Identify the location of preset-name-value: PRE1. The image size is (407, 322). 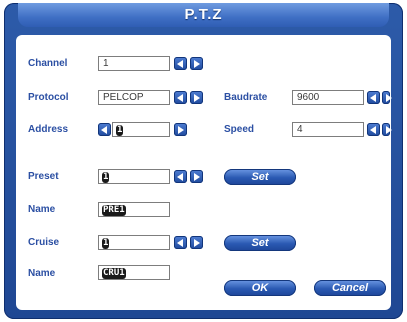
(114, 210).